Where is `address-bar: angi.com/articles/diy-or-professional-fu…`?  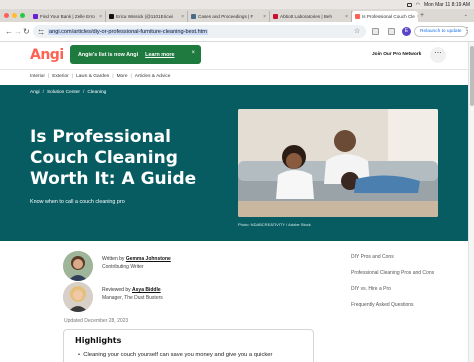 address-bar: angi.com/articles/diy-or-professional-fu… is located at coordinates (199, 31).